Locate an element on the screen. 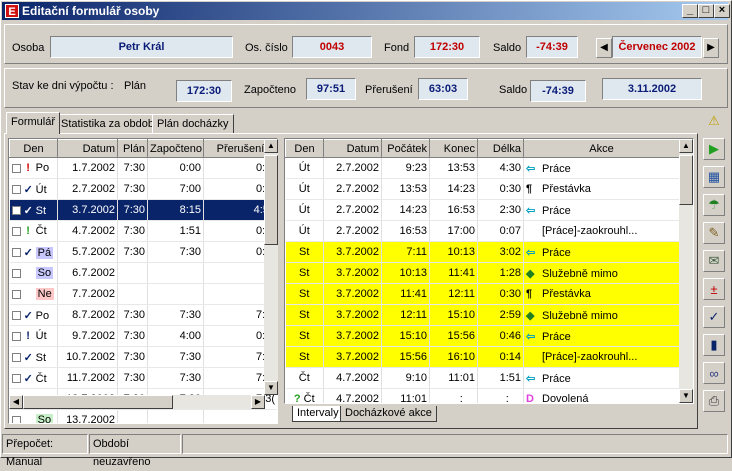  col-header: Konec is located at coordinates (453, 148).